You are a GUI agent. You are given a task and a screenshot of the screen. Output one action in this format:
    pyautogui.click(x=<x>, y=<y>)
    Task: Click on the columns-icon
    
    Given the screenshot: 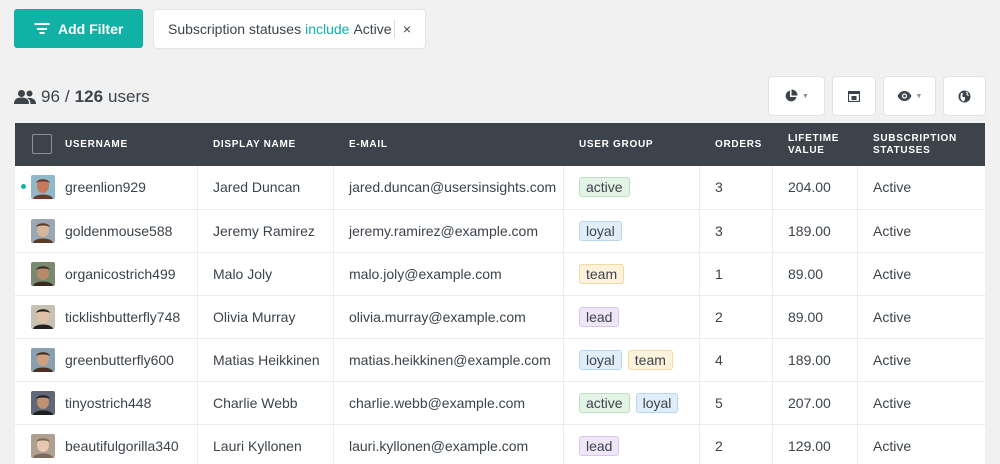 What is the action you would take?
    pyautogui.click(x=854, y=96)
    